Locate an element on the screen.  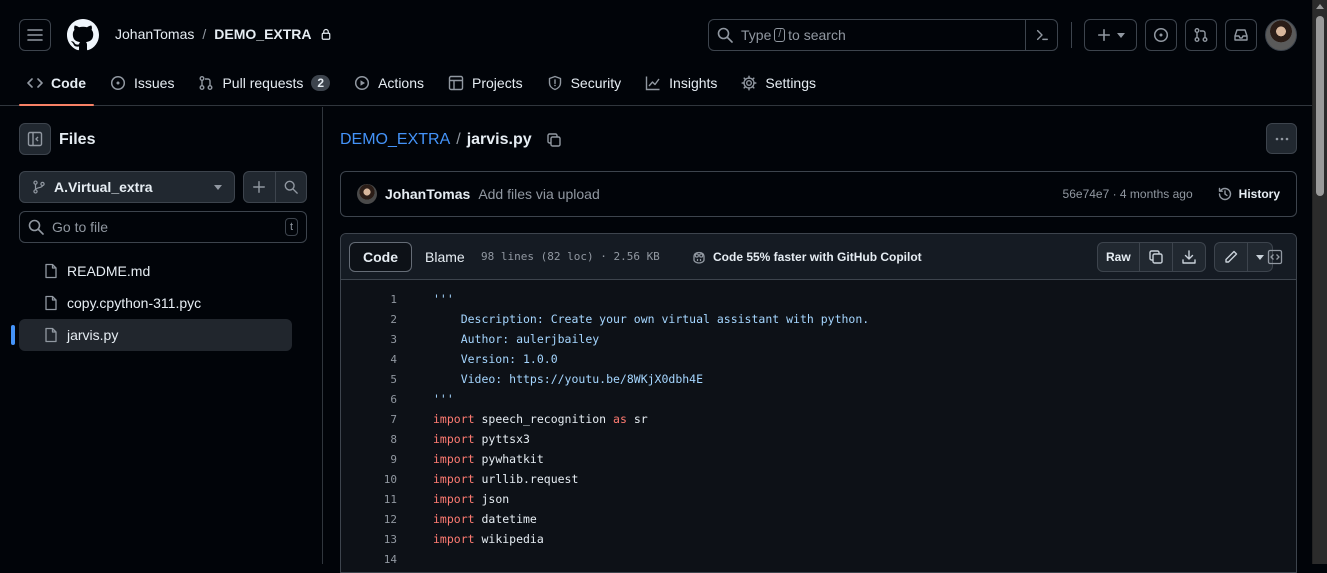
code-icon is located at coordinates (35, 83).